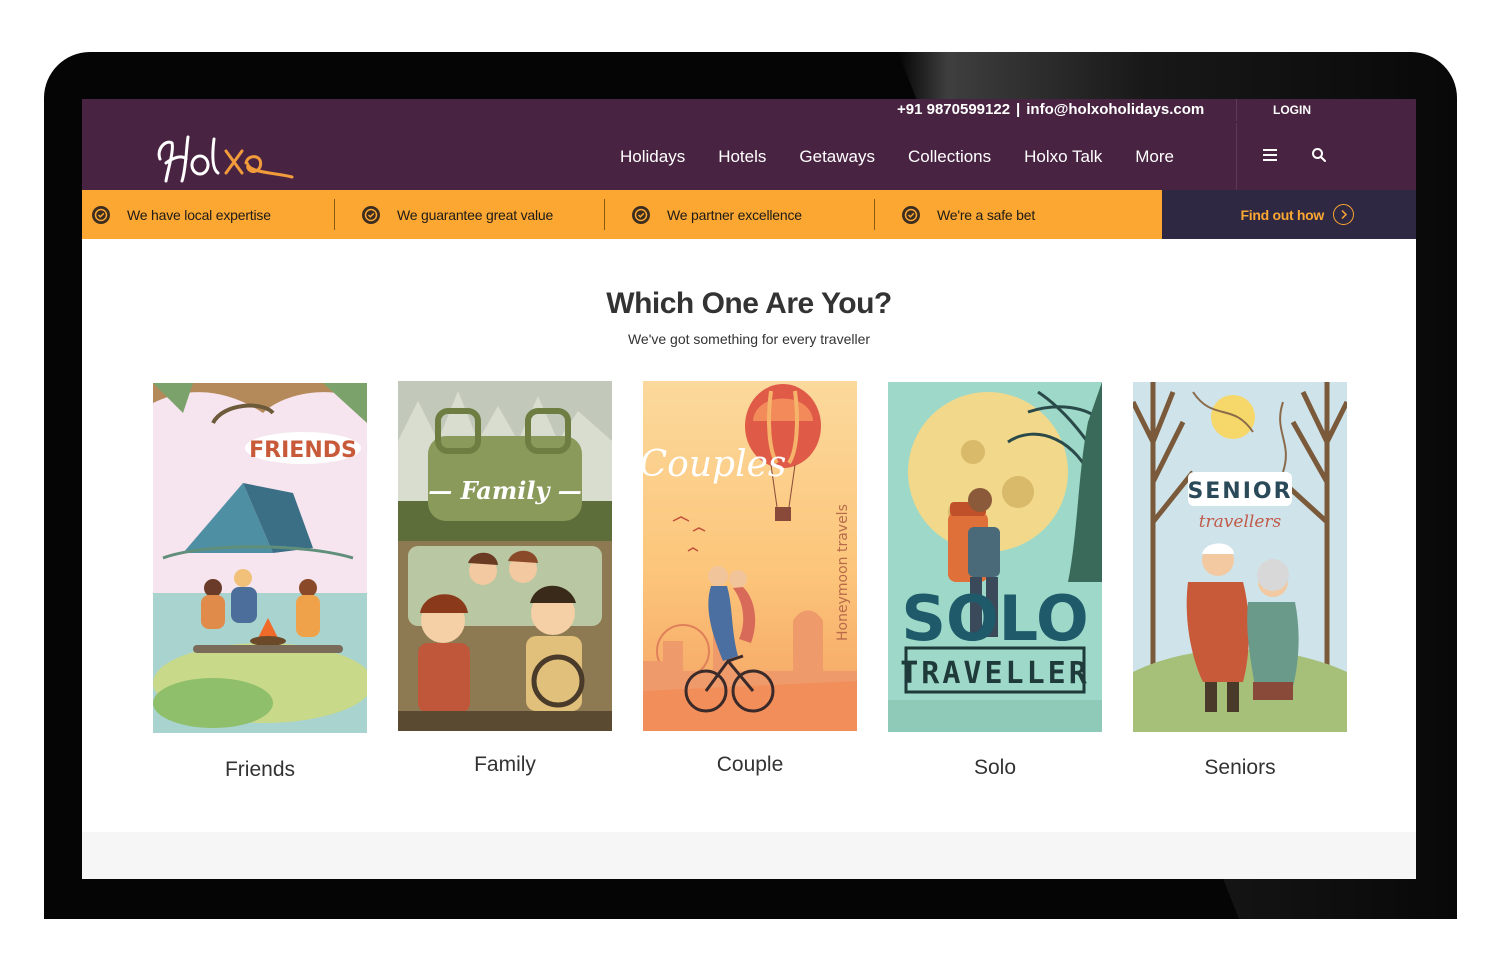 The image size is (1500, 971). I want to click on poster-subtitle: travellers, so click(1240, 522).